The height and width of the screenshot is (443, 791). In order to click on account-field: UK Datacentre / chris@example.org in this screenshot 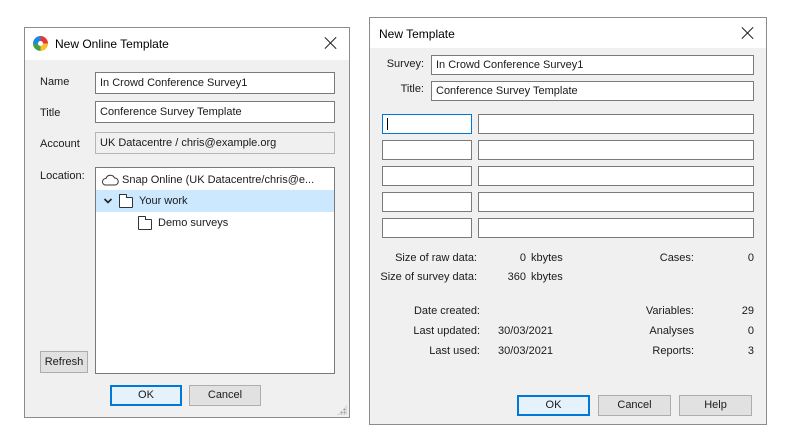, I will do `click(215, 143)`.